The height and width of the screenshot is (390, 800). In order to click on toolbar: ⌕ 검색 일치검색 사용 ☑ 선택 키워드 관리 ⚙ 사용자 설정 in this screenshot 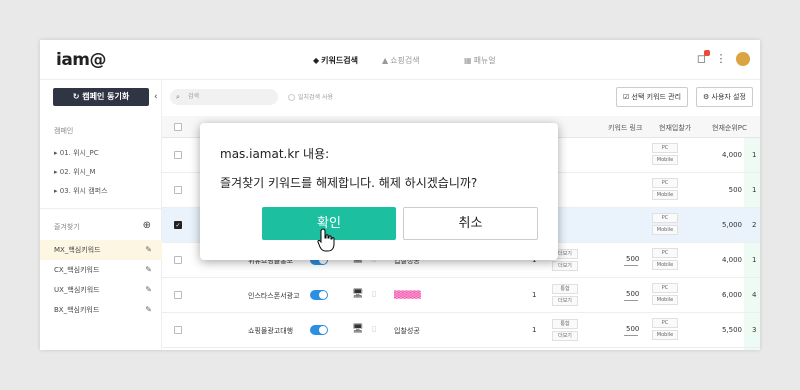, I will do `click(461, 98)`.